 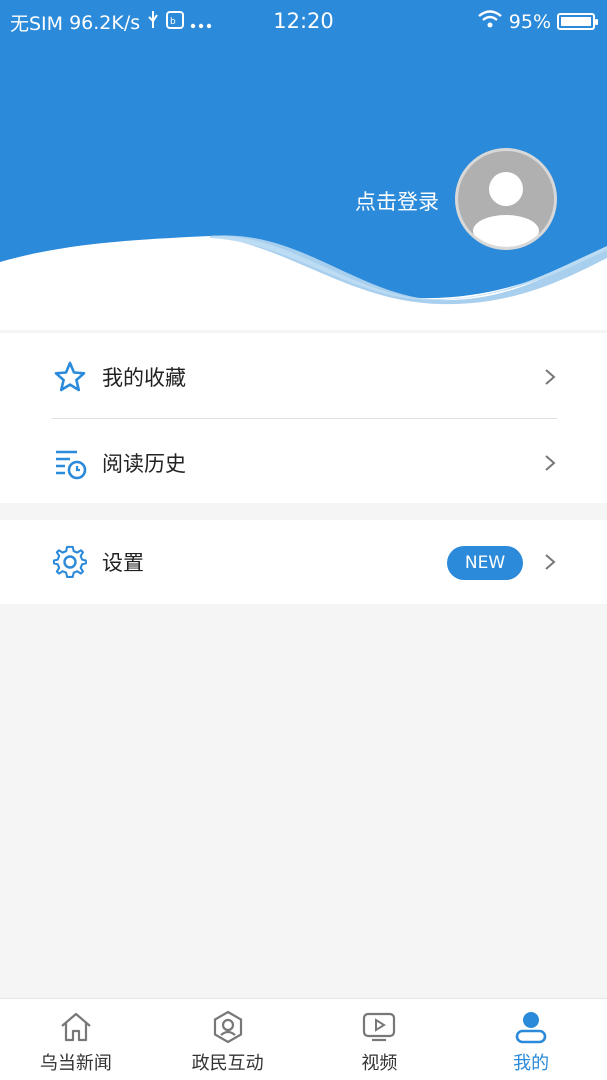 I want to click on menu-group-settings: 设置 NEW, so click(x=303, y=562).